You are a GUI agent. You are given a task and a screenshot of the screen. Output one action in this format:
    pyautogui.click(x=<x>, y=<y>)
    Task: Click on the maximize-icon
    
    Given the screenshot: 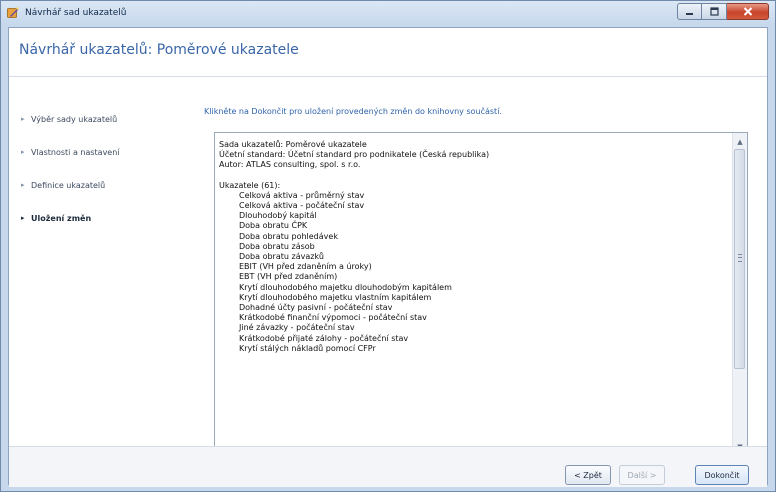 What is the action you would take?
    pyautogui.click(x=714, y=11)
    